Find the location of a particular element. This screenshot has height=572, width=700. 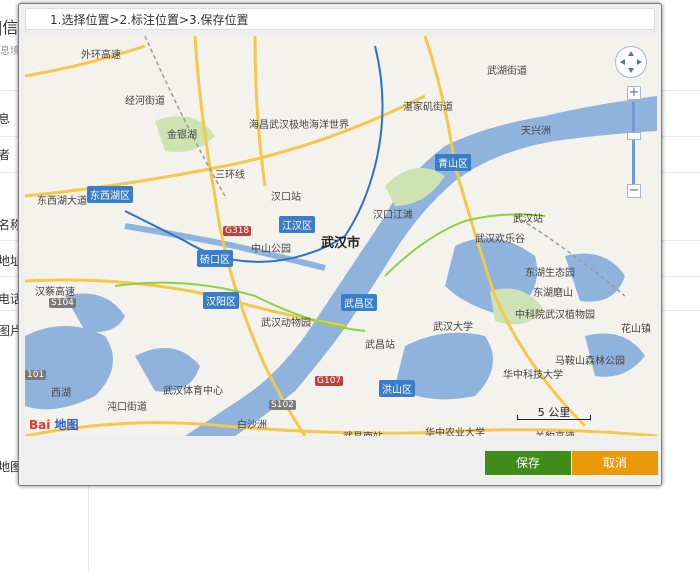

district-dongxihu: 东西湖区 is located at coordinates (110, 194).